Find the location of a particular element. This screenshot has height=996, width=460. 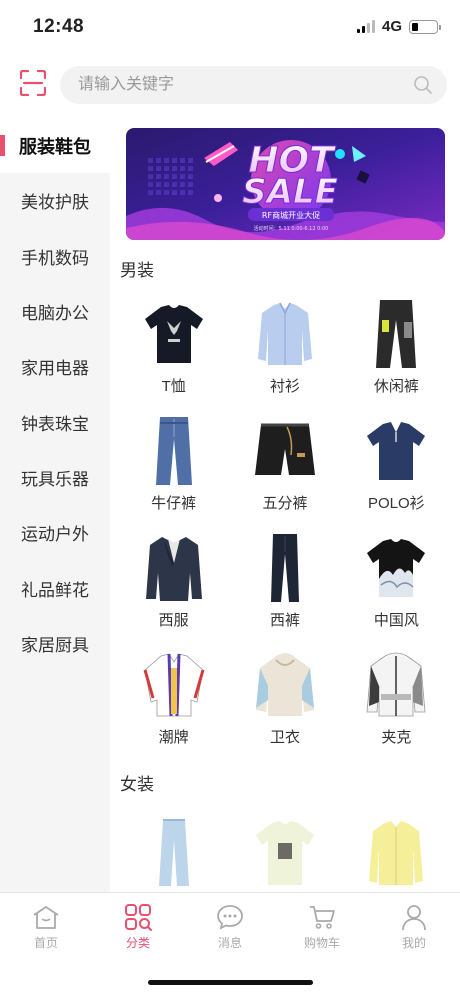

category-item-trousers: 西裤 is located at coordinates (284, 583).